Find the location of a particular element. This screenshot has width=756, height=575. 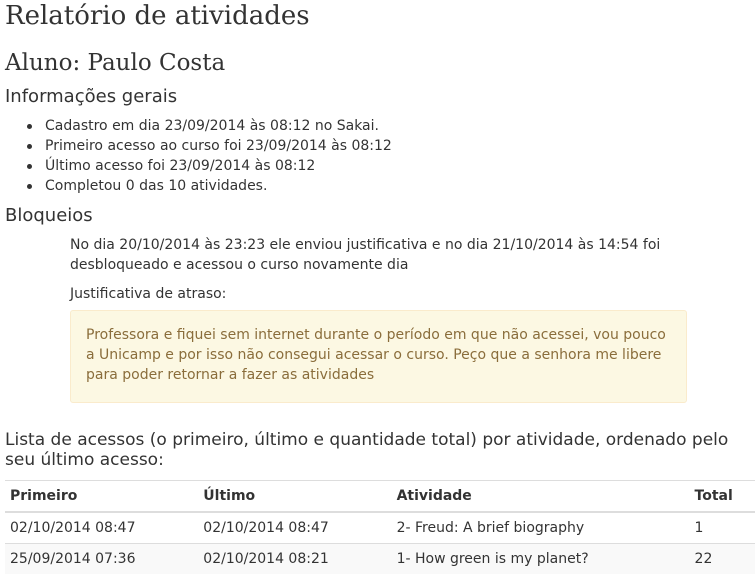

justification-label: Justificativa de atraso: is located at coordinates (148, 294).